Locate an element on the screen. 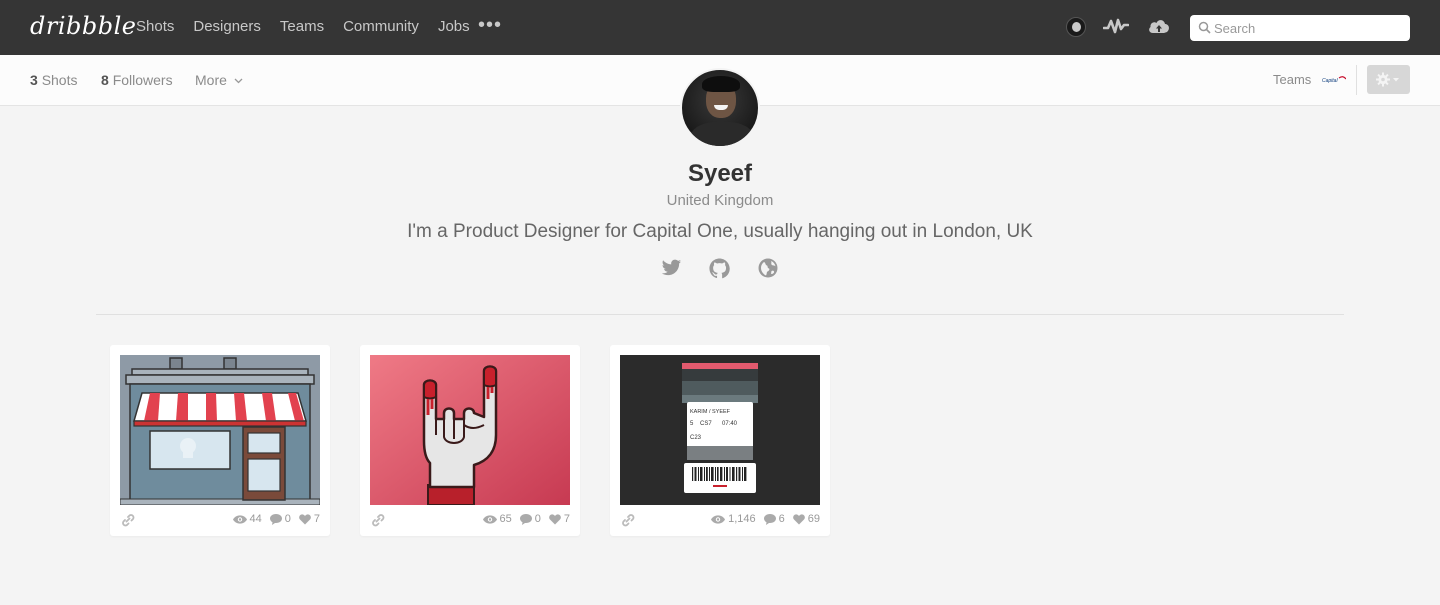  tab-more: More is located at coordinates (219, 80).